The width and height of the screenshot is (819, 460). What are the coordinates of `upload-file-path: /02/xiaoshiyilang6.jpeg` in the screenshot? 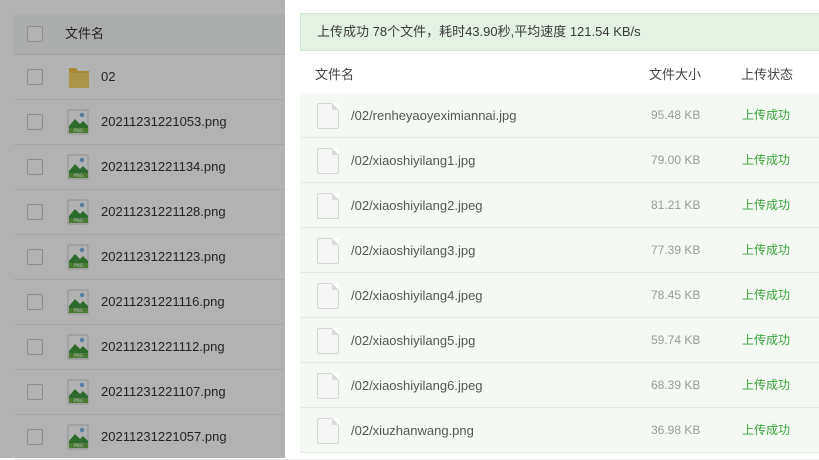 It's located at (417, 385).